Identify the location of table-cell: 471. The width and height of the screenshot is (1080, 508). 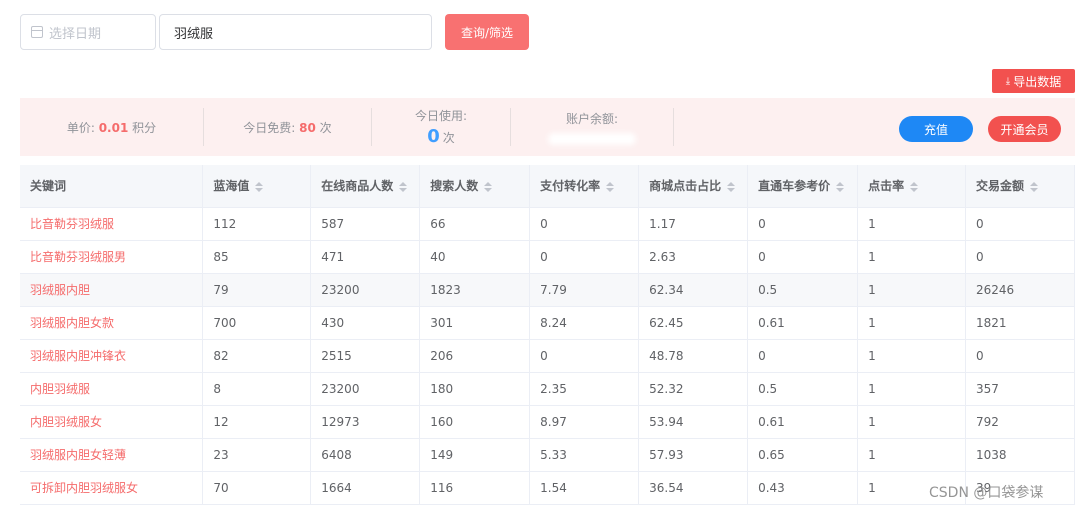
(365, 257).